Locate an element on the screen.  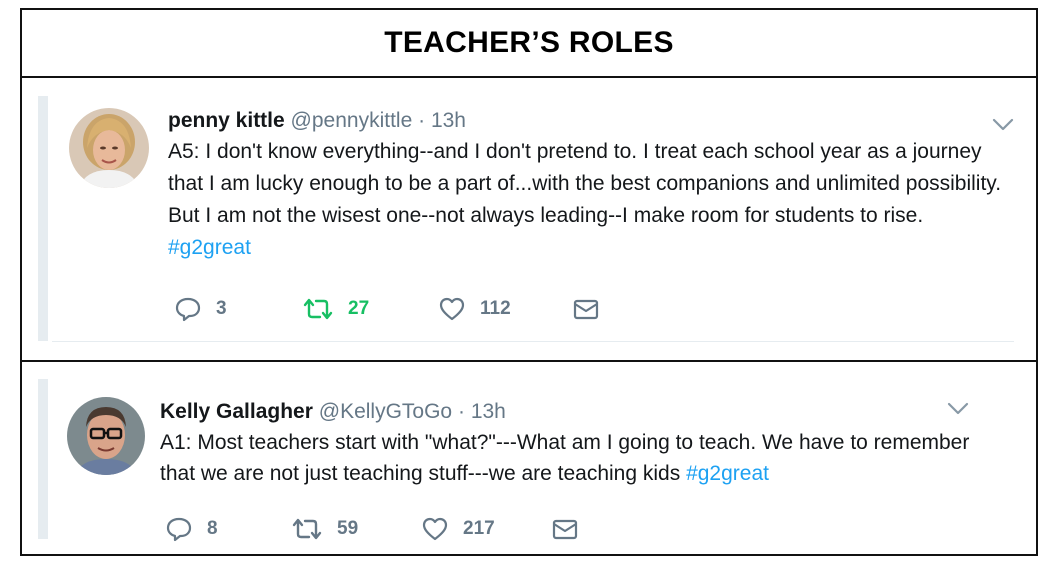
page-header: TEACHER’S ROLES is located at coordinates (529, 44).